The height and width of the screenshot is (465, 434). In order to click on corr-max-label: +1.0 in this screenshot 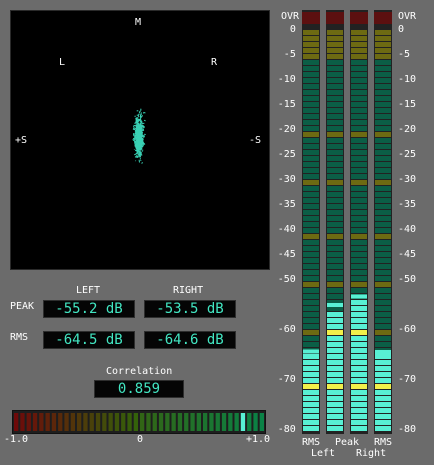, I will do `click(258, 439)`.